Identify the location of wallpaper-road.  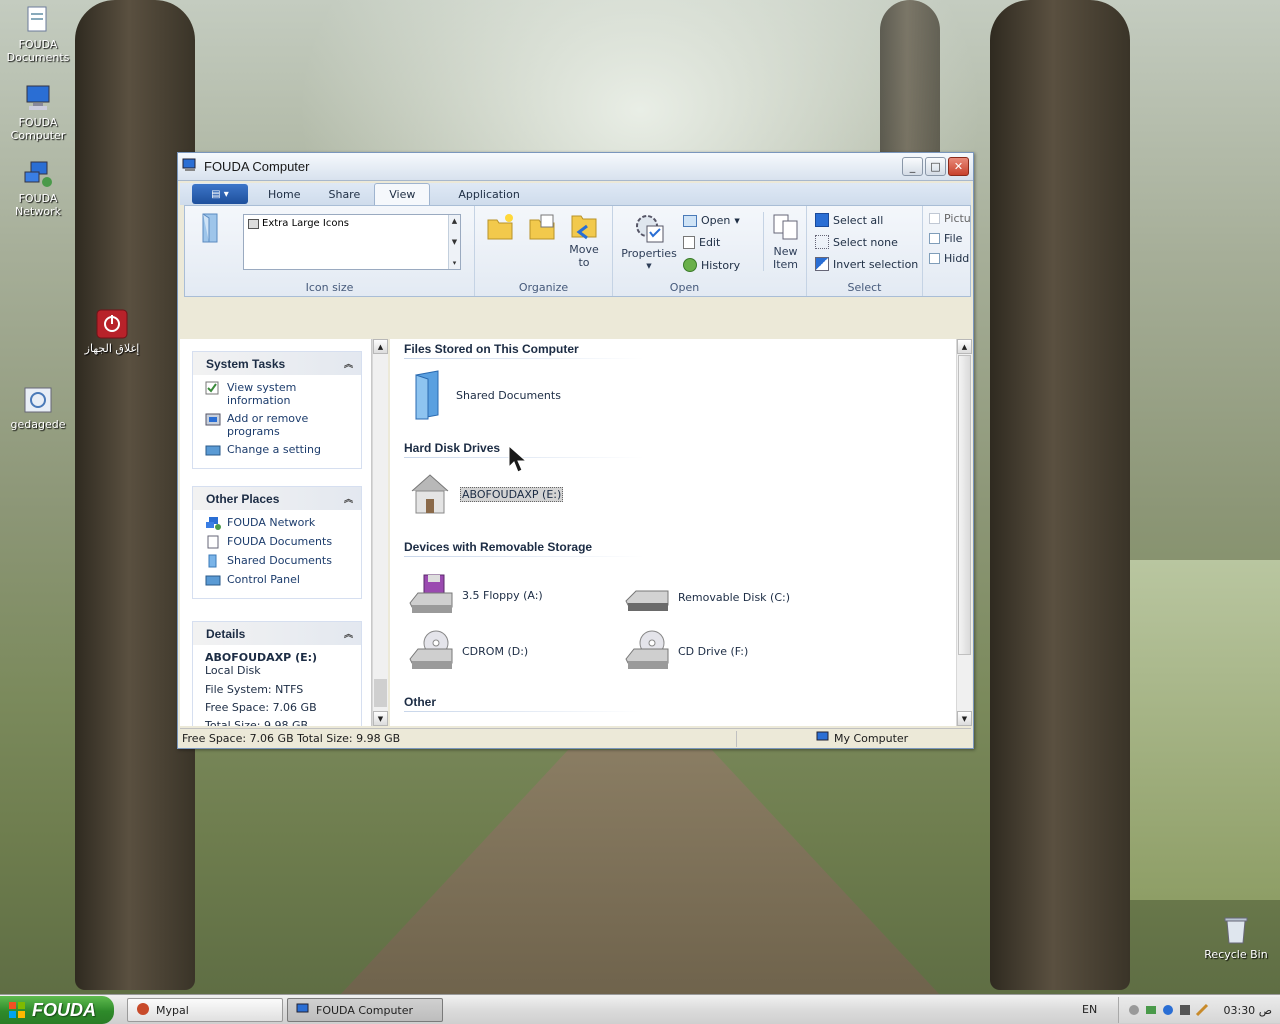
(640, 872).